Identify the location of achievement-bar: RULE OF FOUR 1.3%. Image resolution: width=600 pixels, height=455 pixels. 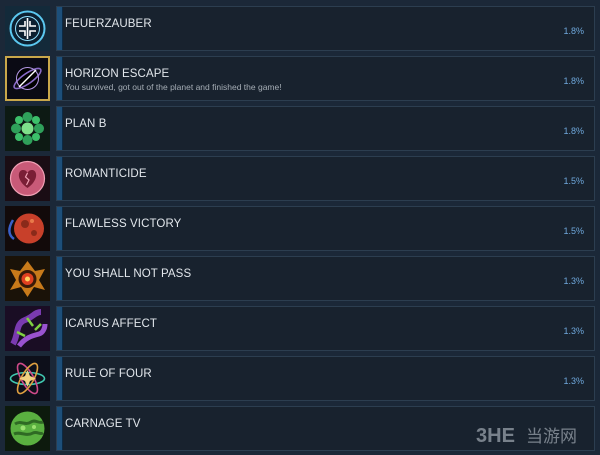
(325, 378).